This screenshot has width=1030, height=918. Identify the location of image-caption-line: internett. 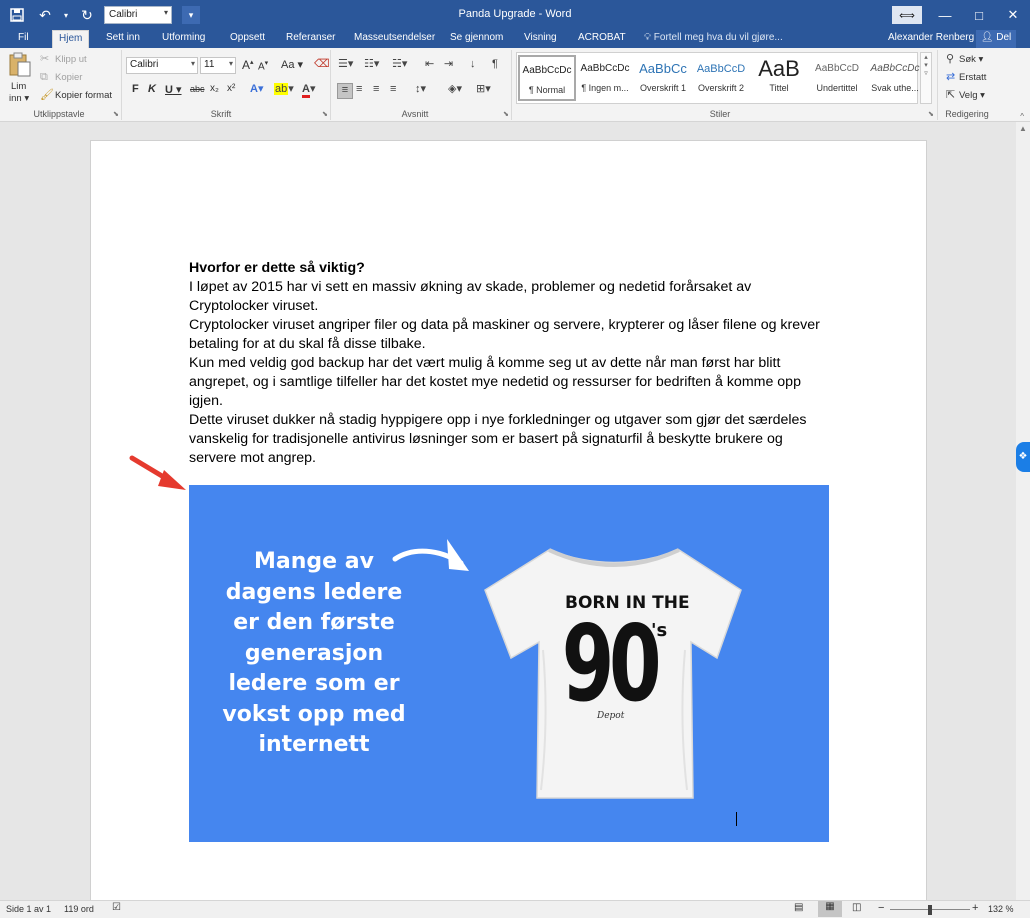
(314, 744).